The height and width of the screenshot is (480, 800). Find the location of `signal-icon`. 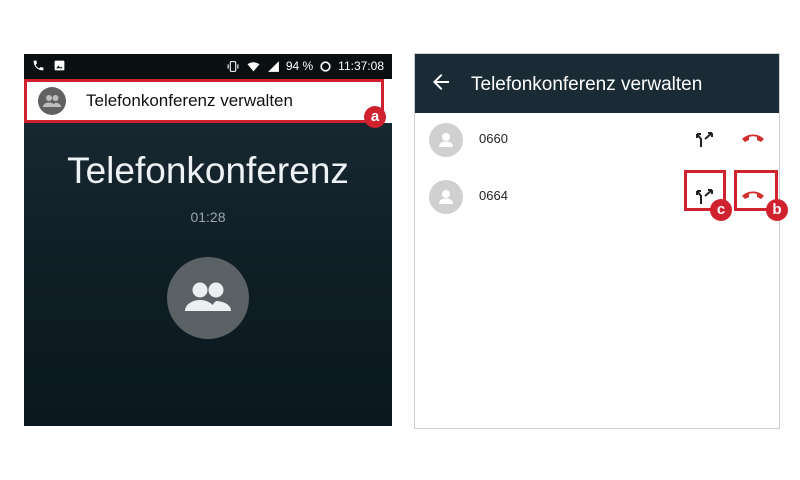

signal-icon is located at coordinates (273, 66).